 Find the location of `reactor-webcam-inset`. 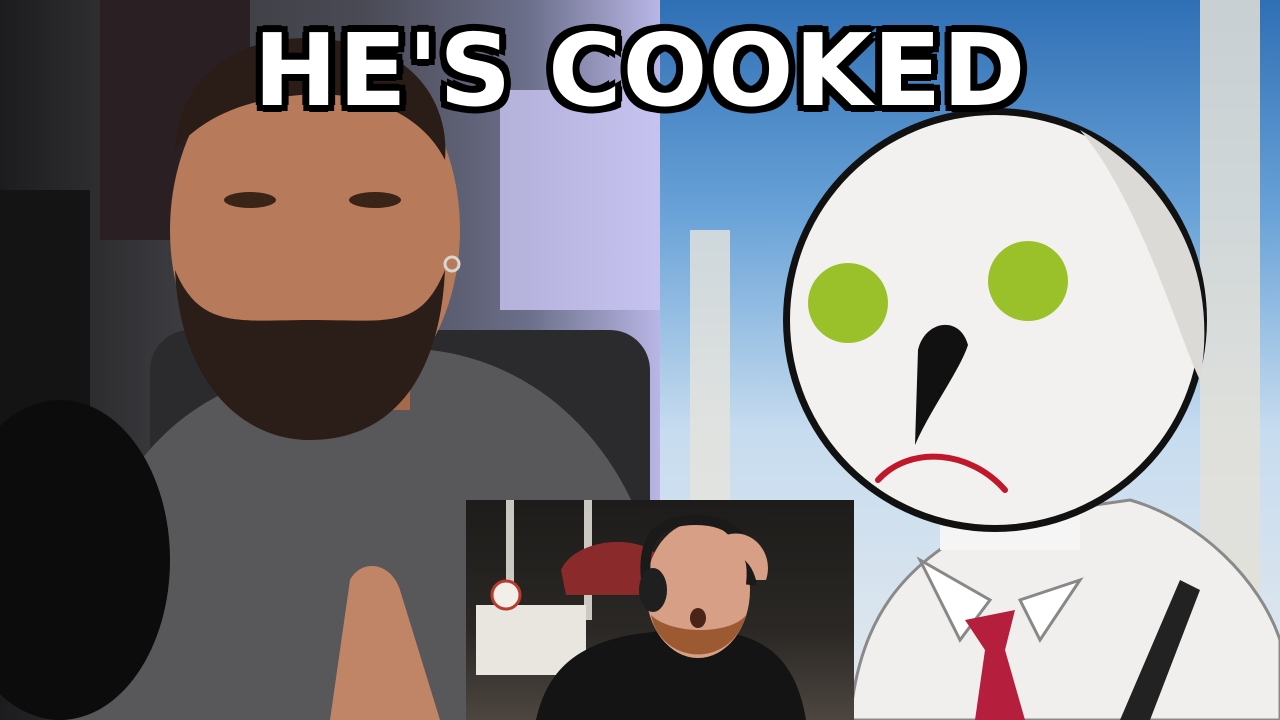

reactor-webcam-inset is located at coordinates (660, 610).